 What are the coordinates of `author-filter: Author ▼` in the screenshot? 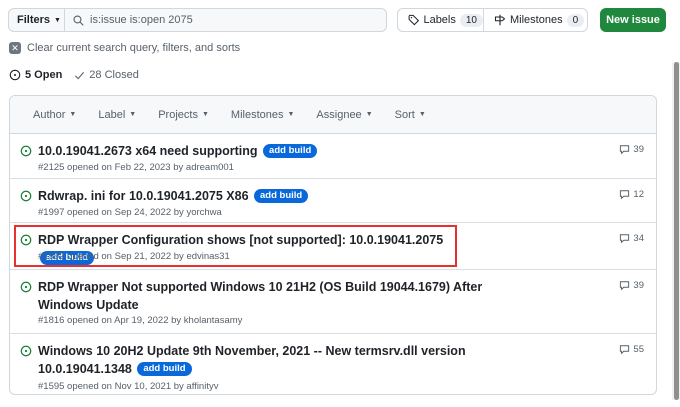 It's located at (54, 115).